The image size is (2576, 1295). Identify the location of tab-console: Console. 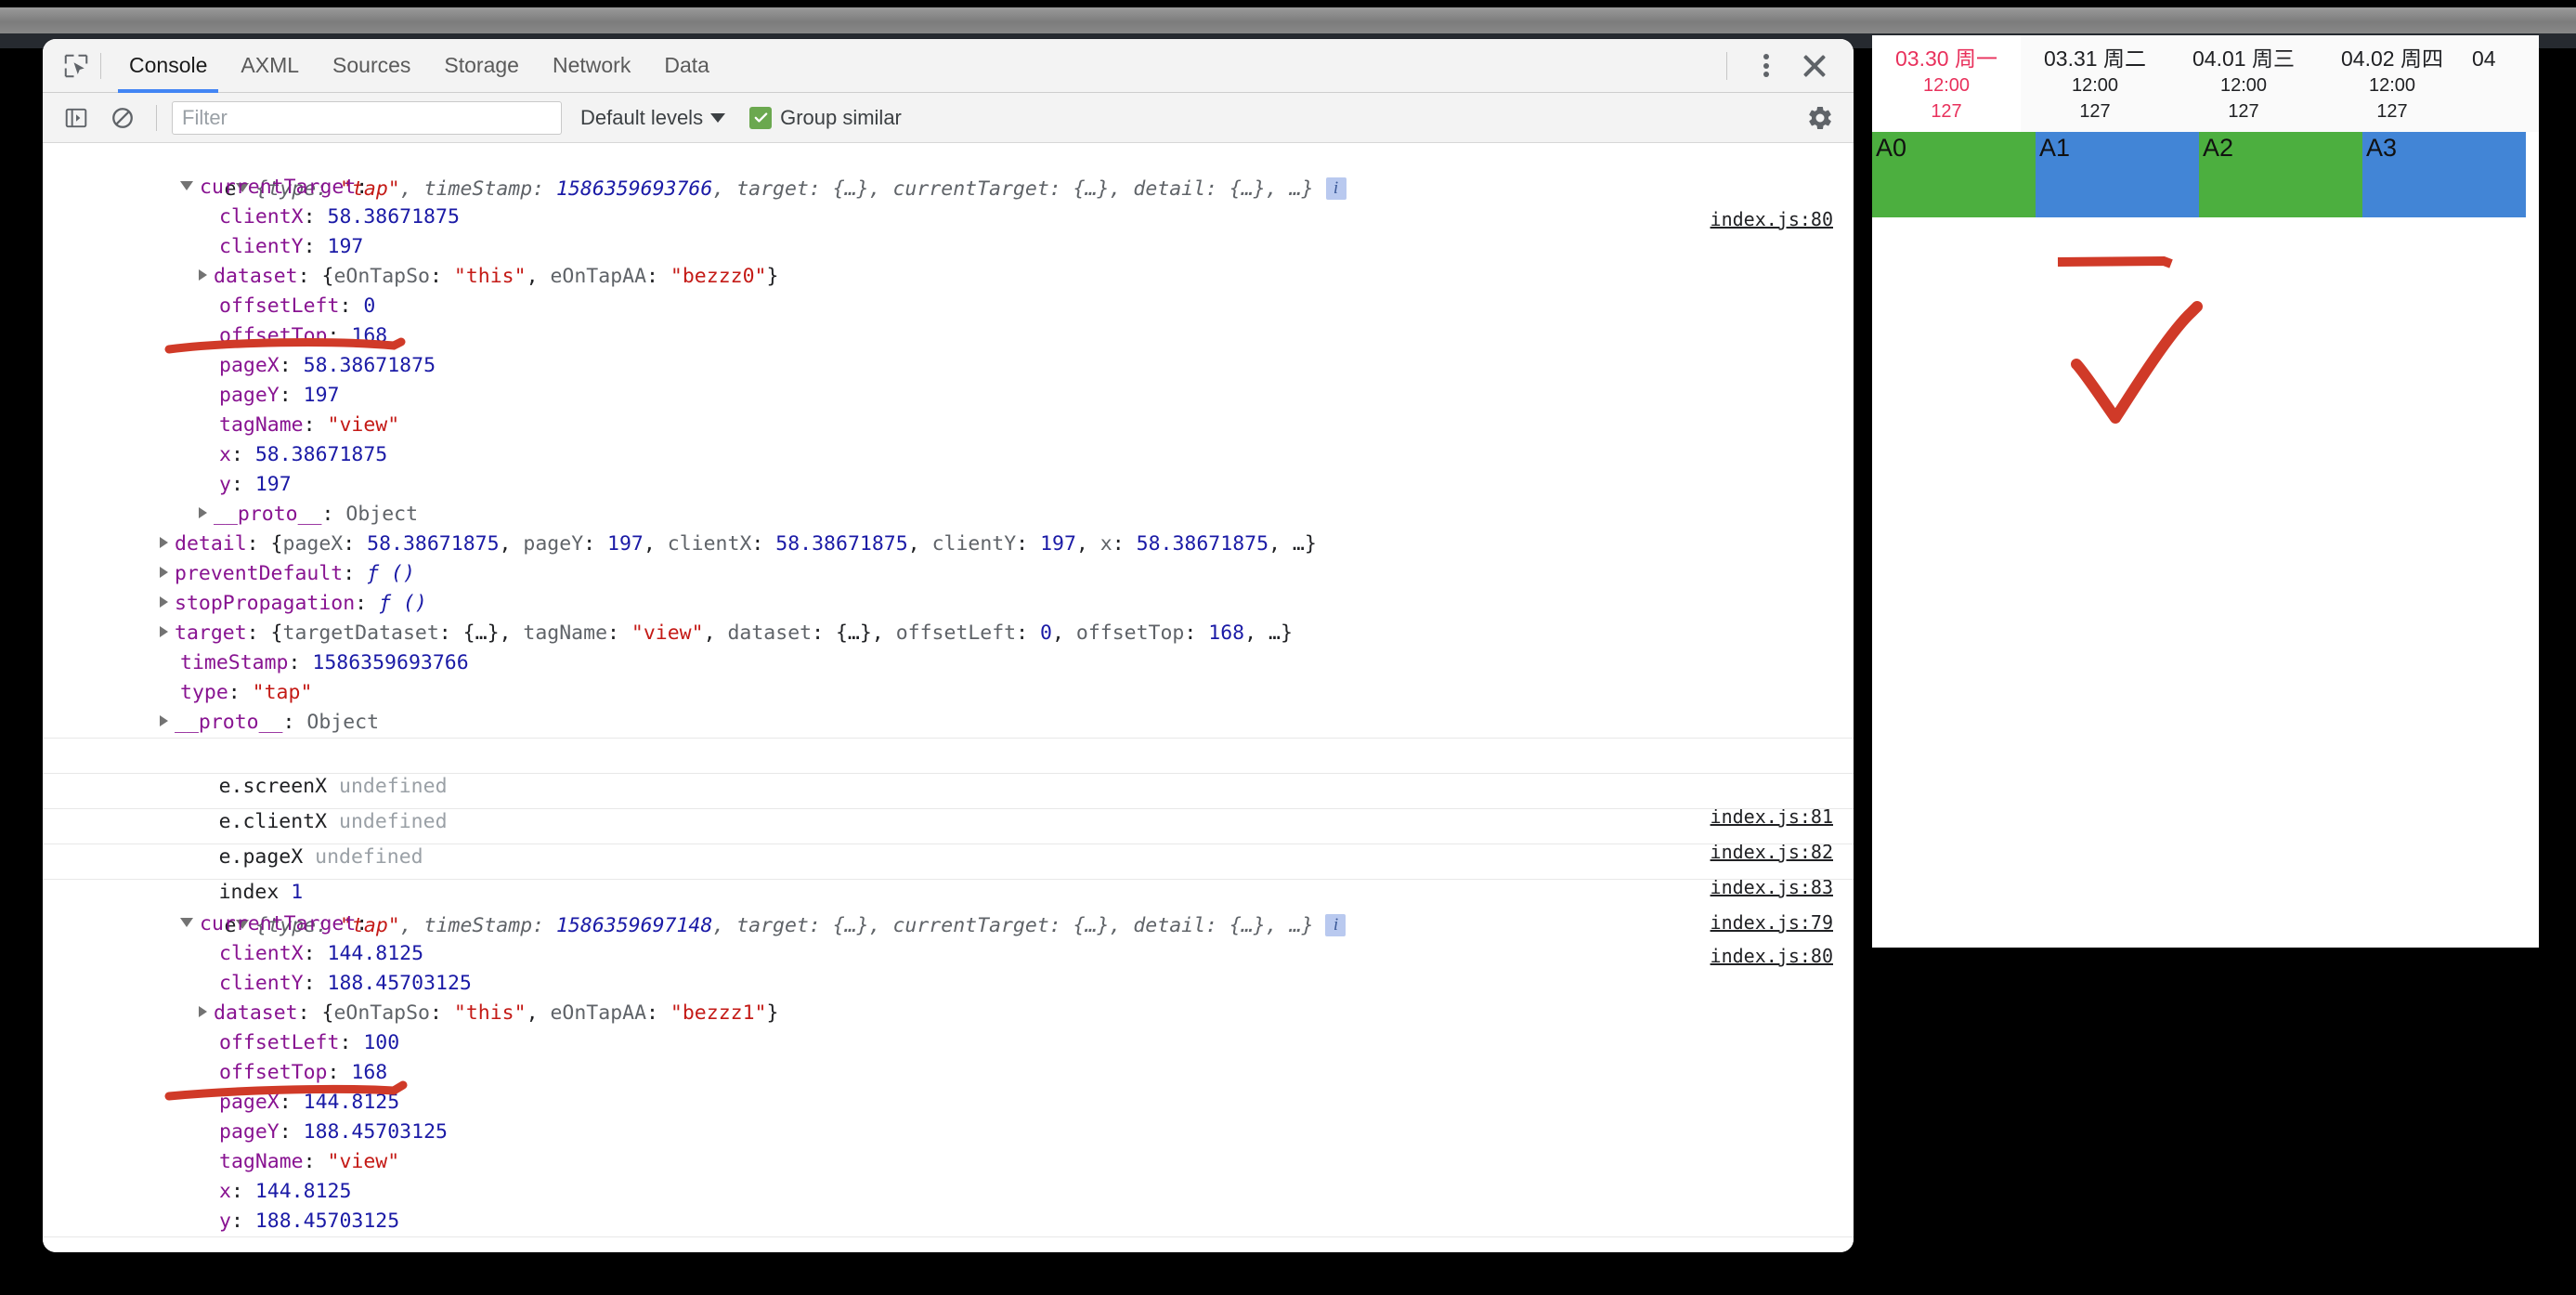
(168, 66).